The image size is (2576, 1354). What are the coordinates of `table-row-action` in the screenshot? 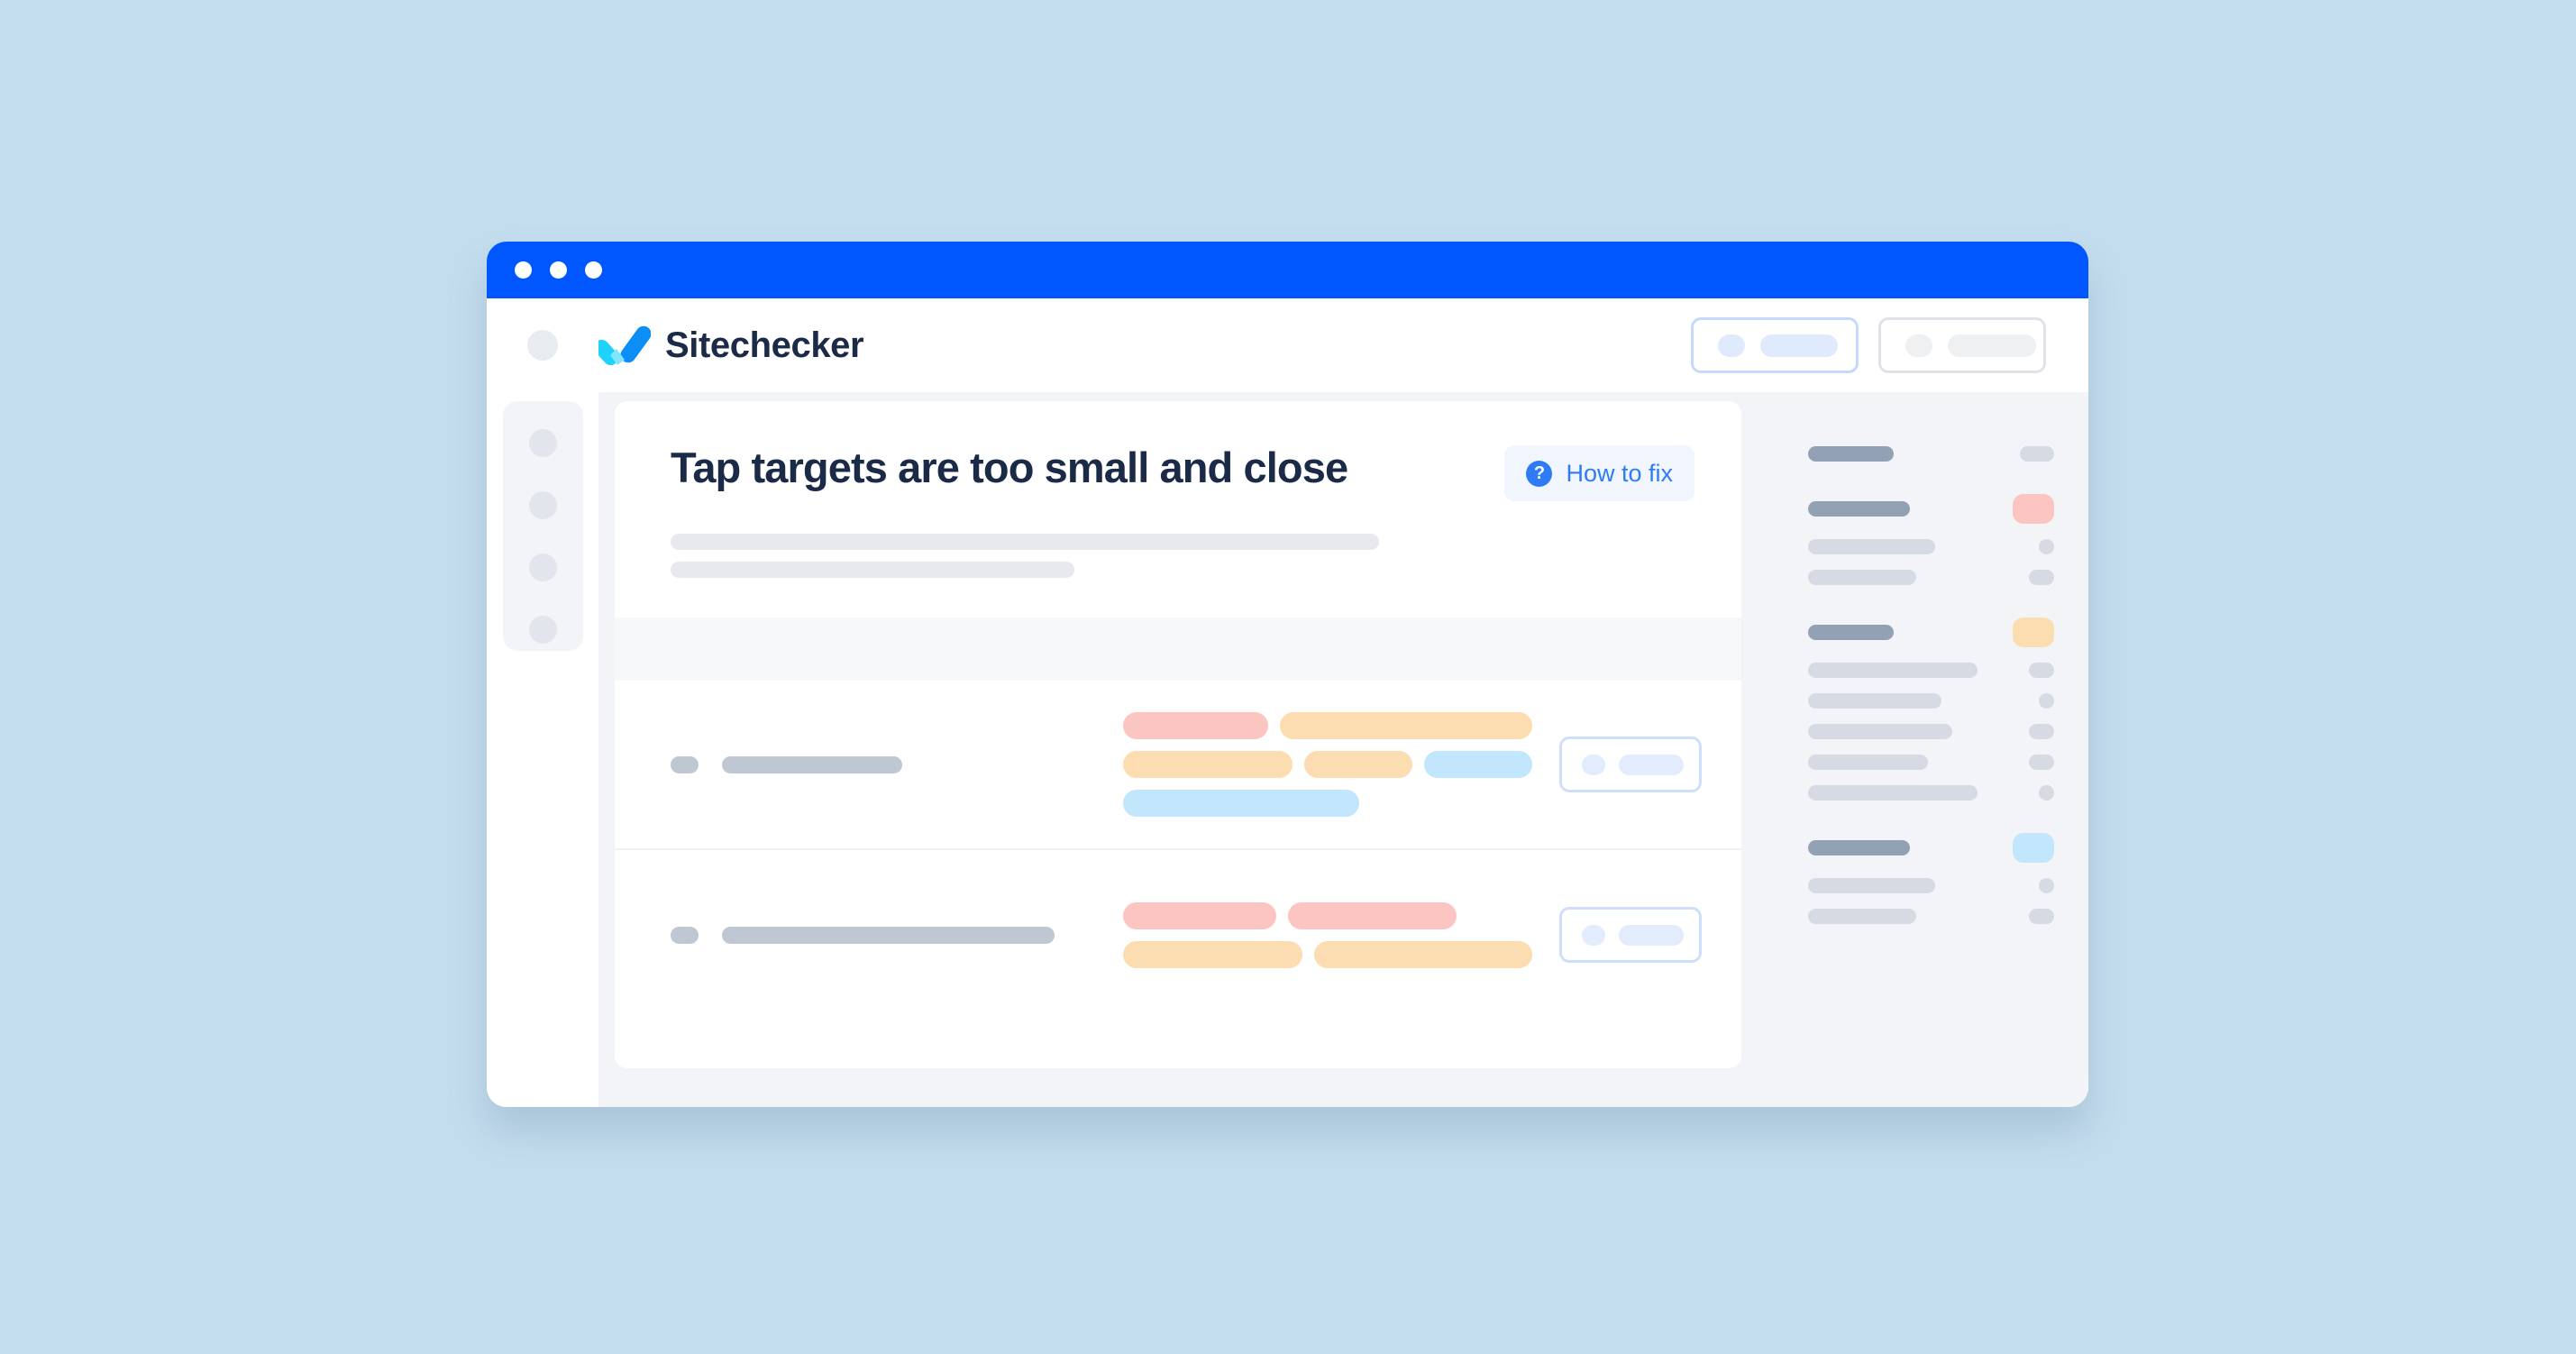 It's located at (1617, 764).